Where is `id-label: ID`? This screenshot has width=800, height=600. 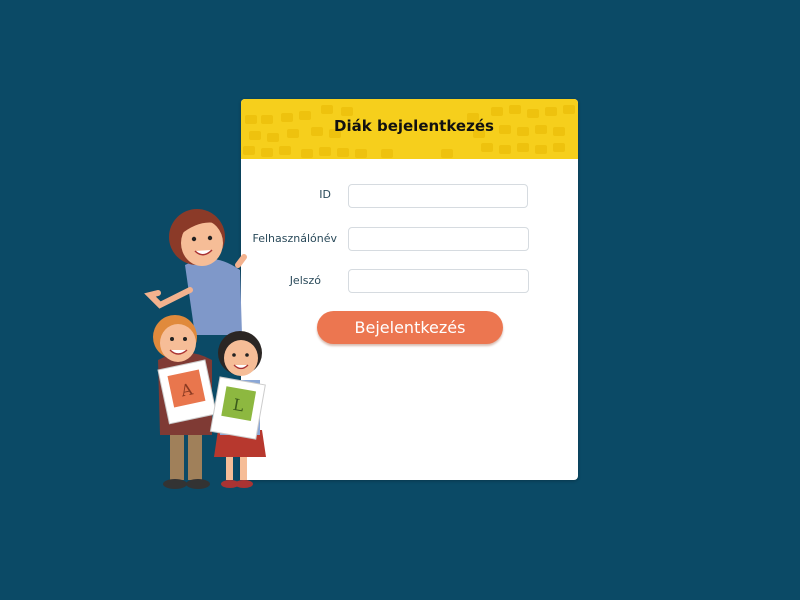
id-label: ID is located at coordinates (325, 194).